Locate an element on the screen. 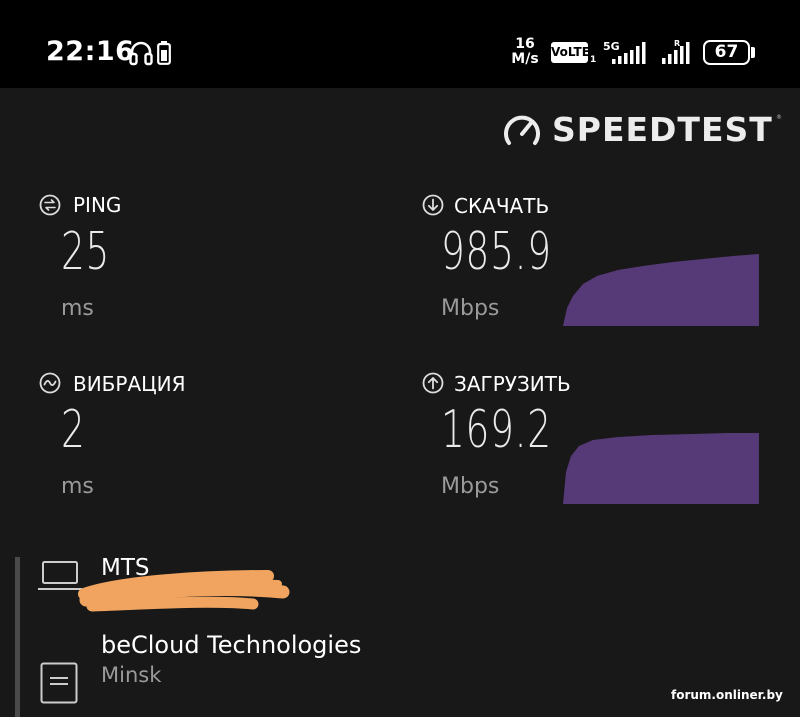 This screenshot has height=717, width=800. laptop-icon is located at coordinates (60, 575).